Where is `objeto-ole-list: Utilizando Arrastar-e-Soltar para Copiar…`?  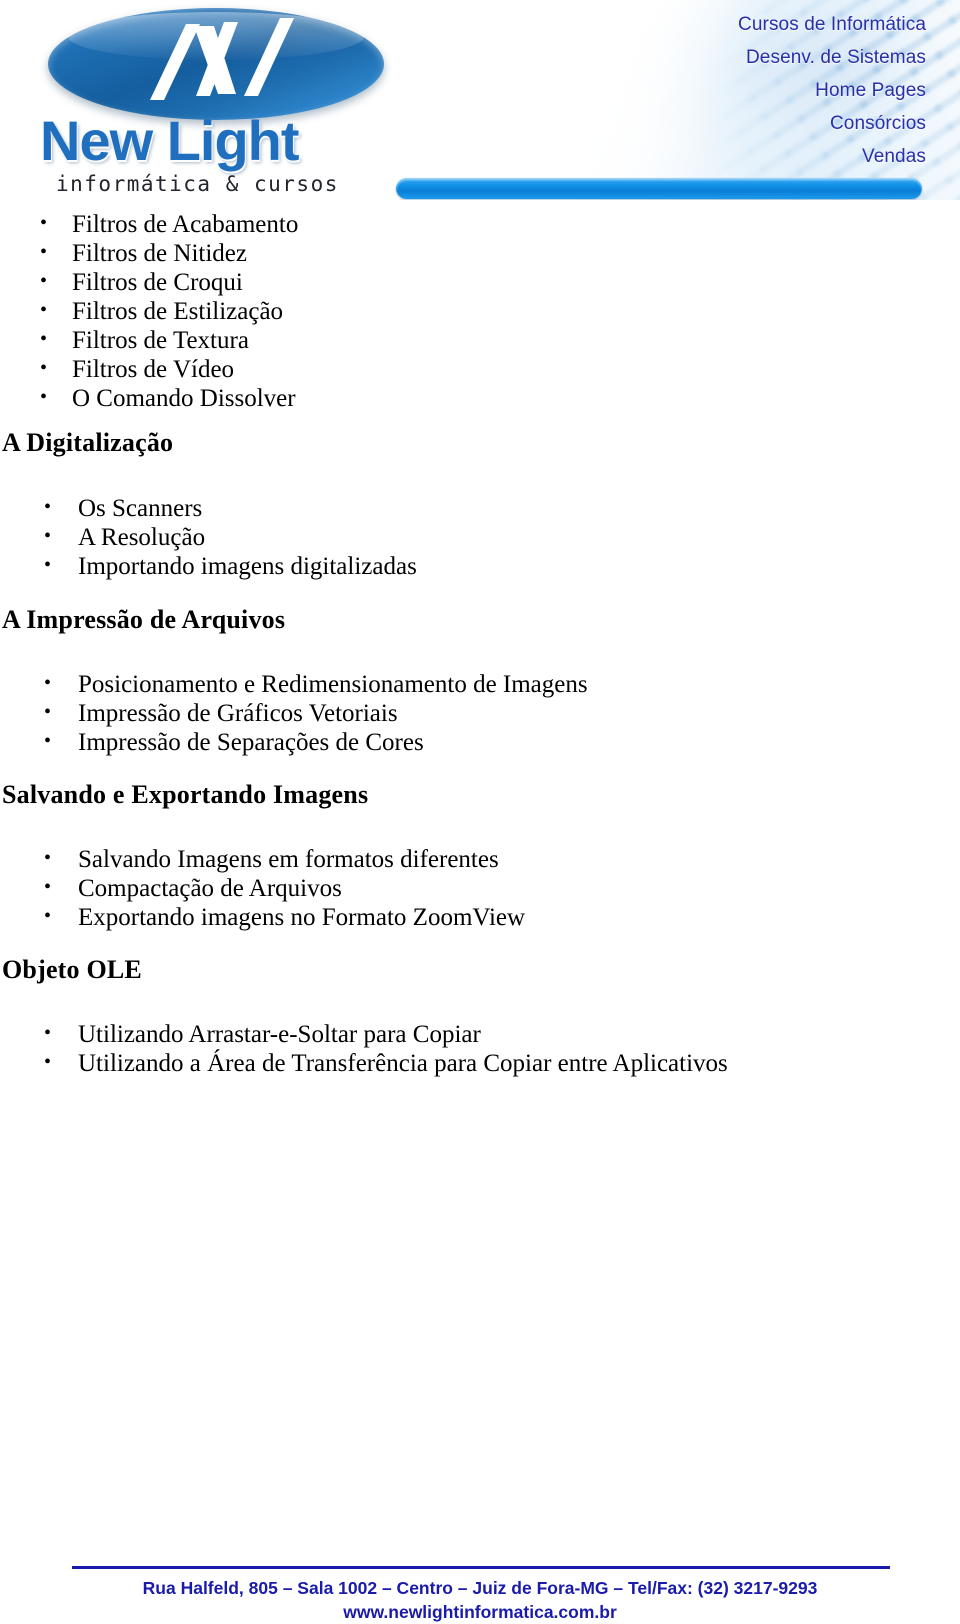 objeto-ole-list: Utilizando Arrastar-e-Soltar para Copiar… is located at coordinates (364, 1048).